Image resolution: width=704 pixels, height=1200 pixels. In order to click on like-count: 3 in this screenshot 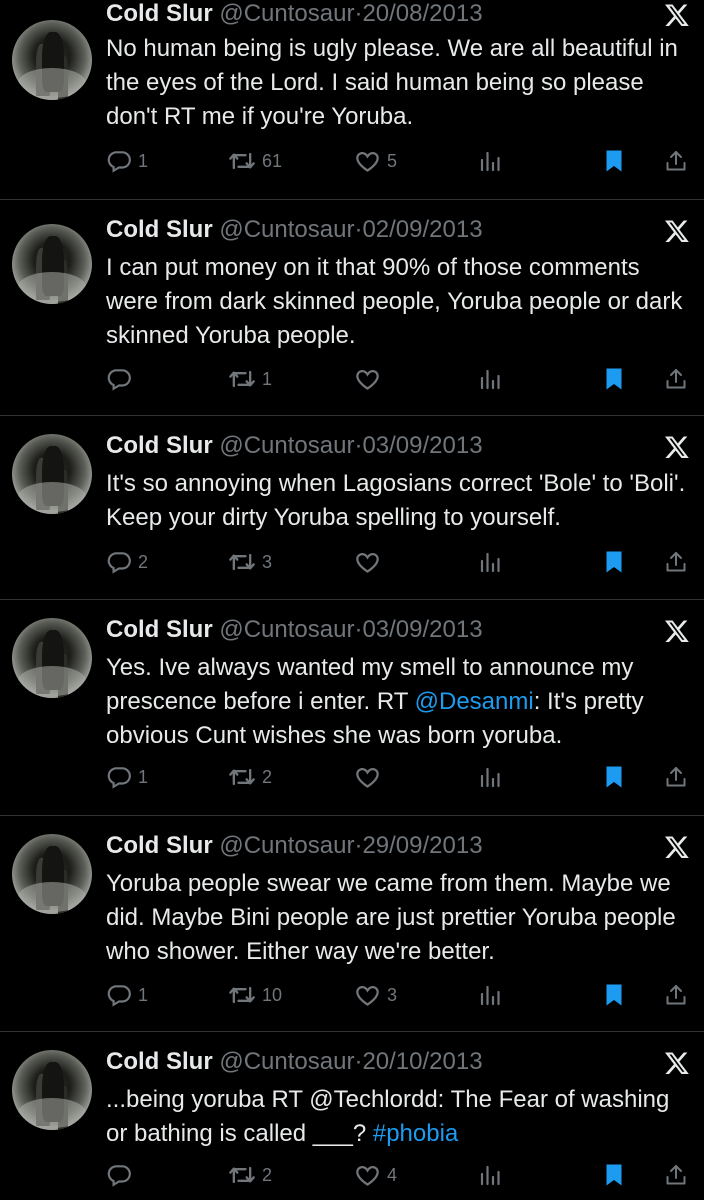, I will do `click(392, 994)`.